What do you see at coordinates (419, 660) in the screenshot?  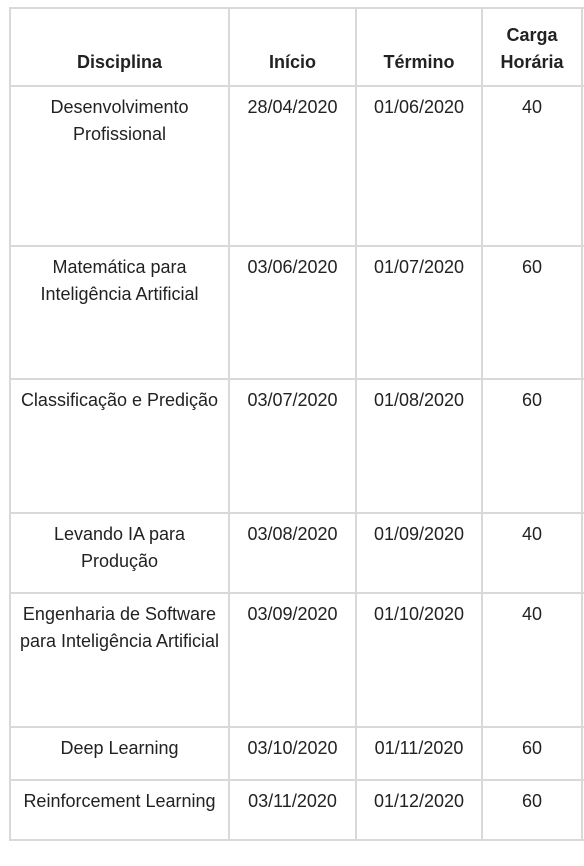 I see `cell-termino: 01/10/2020` at bounding box center [419, 660].